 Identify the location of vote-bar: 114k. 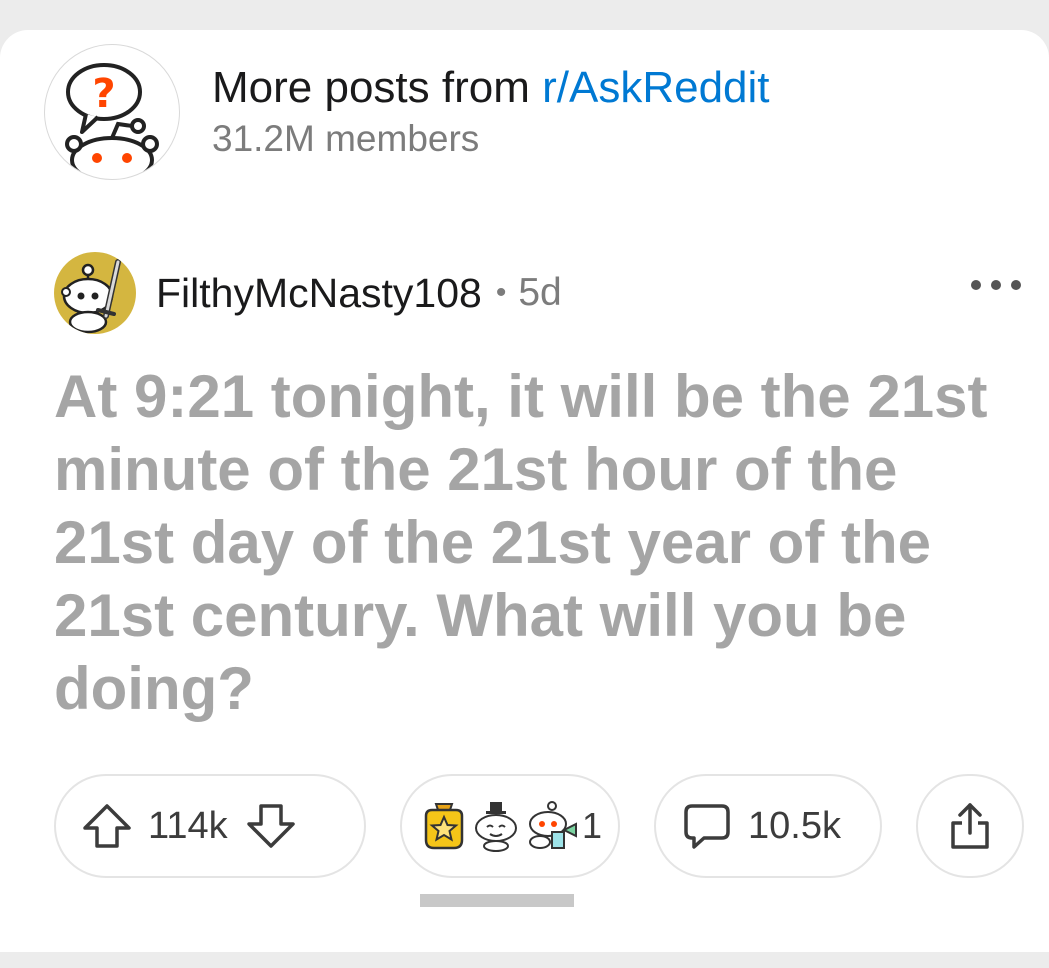
(210, 826).